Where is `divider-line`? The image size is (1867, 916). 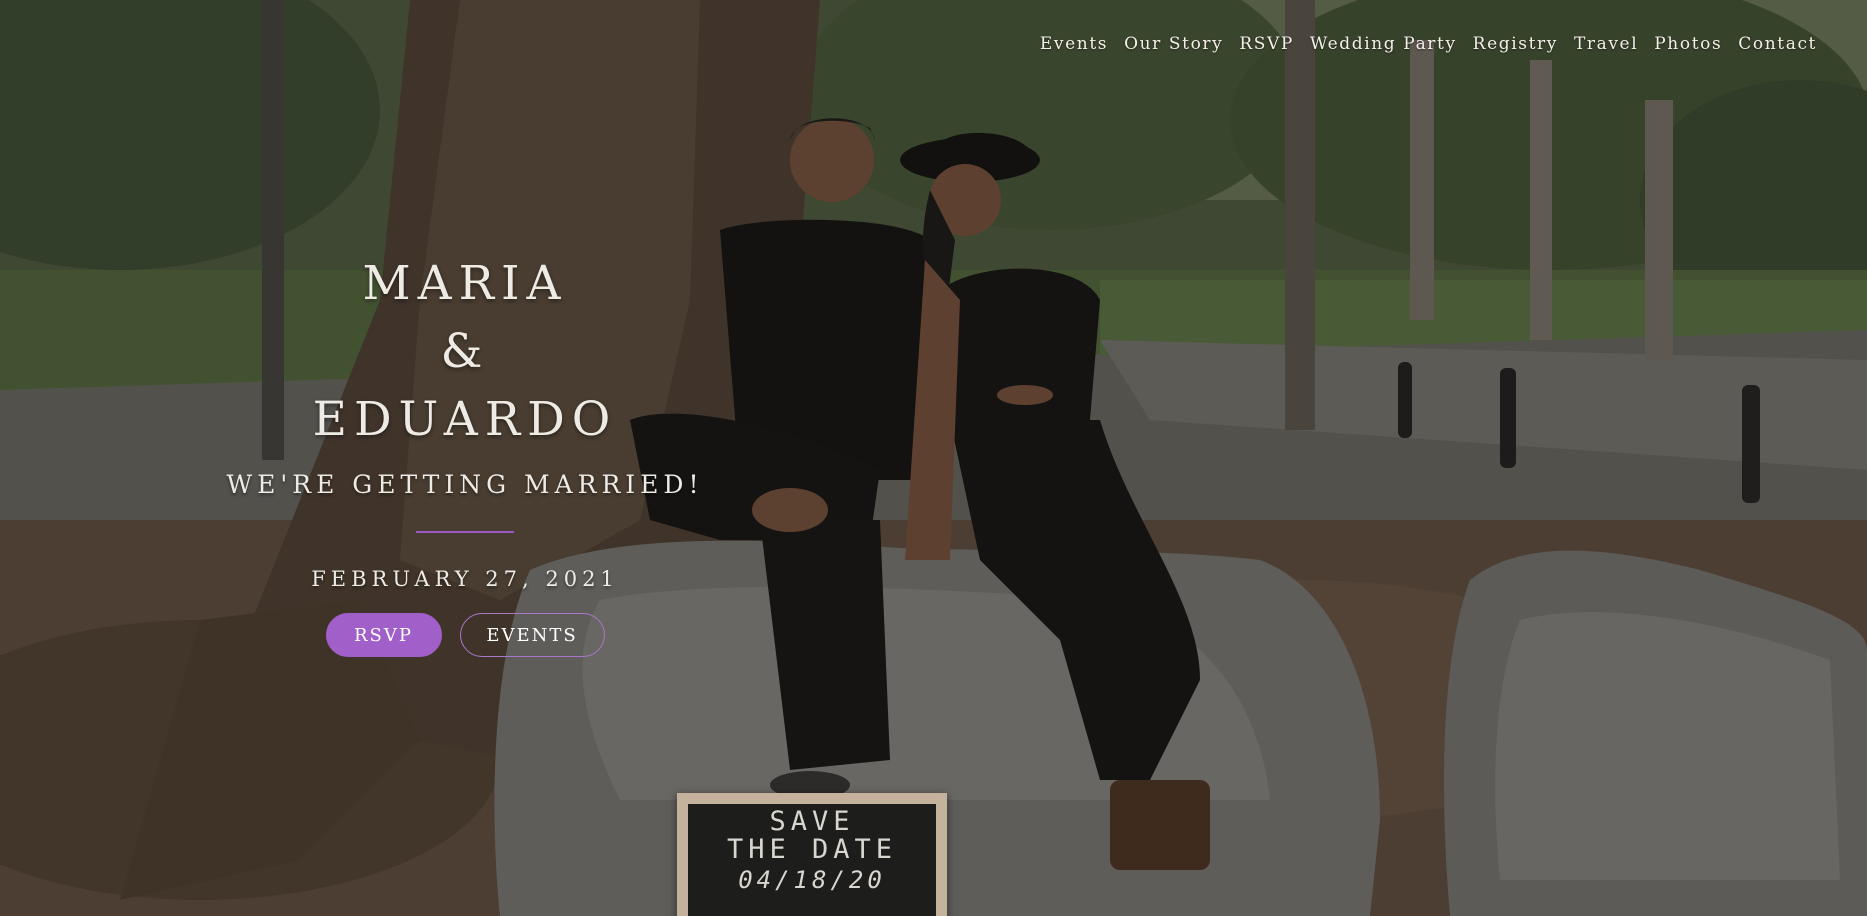
divider-line is located at coordinates (465, 532).